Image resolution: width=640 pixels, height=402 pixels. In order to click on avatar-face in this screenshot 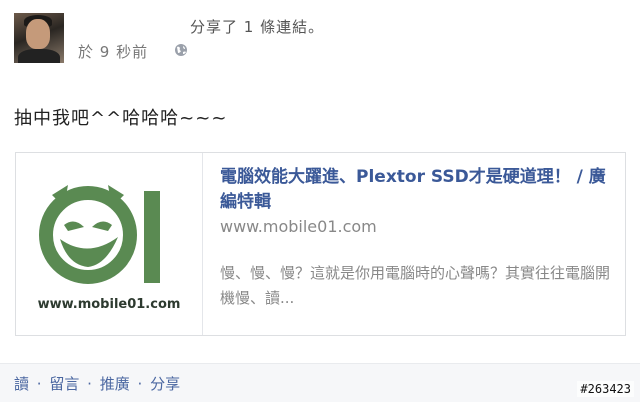, I will do `click(38, 34)`.